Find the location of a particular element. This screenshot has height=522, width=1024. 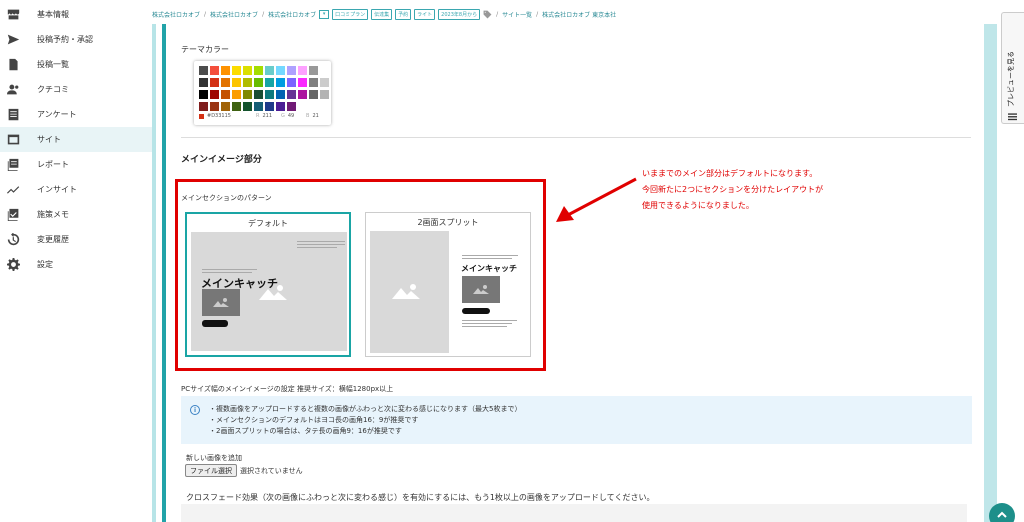

sidebar-item-label: クチコミ is located at coordinates (53, 89).